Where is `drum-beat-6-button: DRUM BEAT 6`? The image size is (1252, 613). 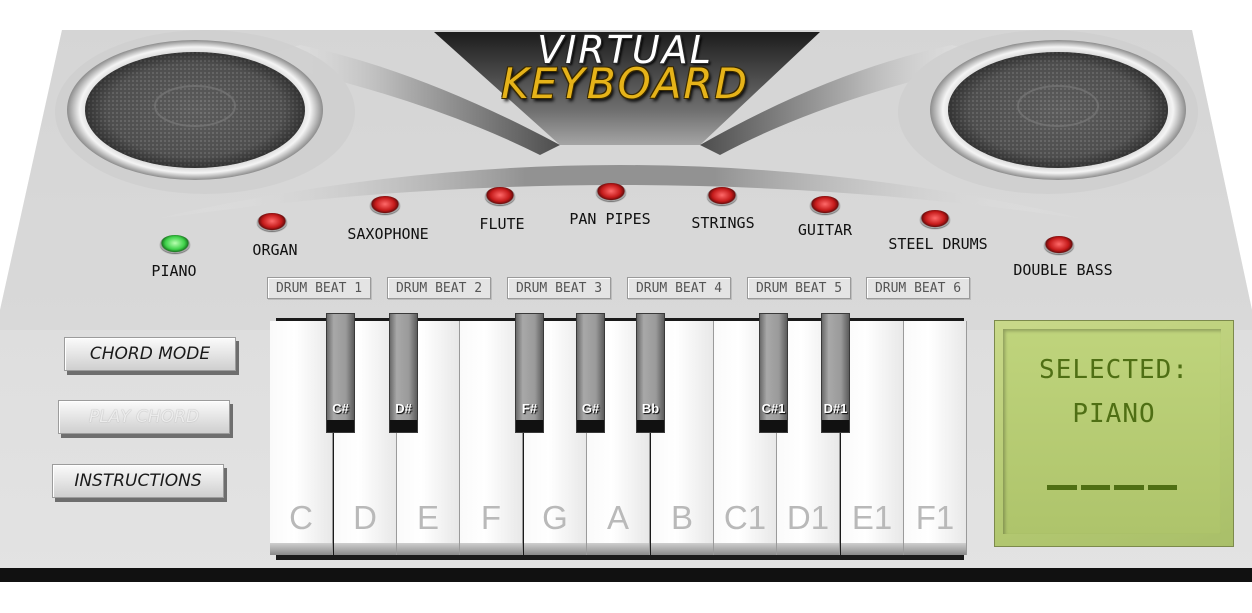 drum-beat-6-button: DRUM BEAT 6 is located at coordinates (918, 288).